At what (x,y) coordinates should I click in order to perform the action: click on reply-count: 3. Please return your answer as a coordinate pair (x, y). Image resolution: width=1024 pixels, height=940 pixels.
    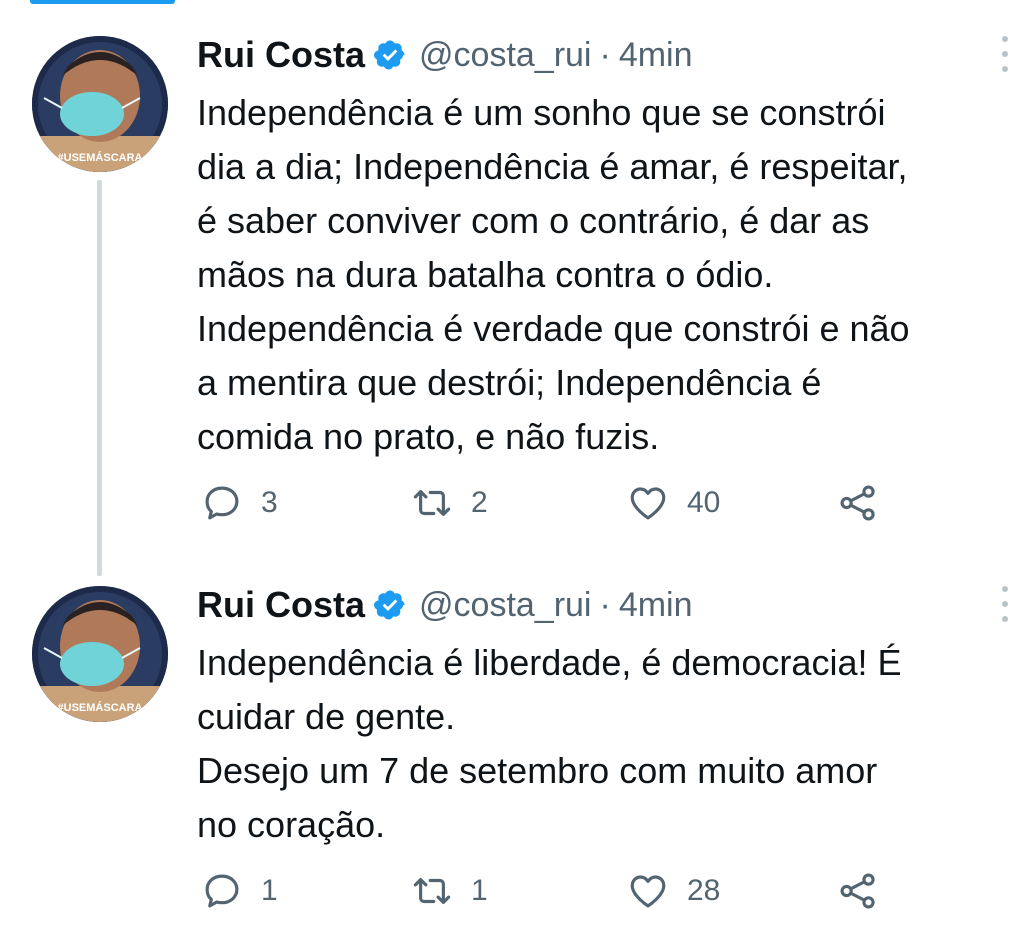
    Looking at the image, I should click on (269, 502).